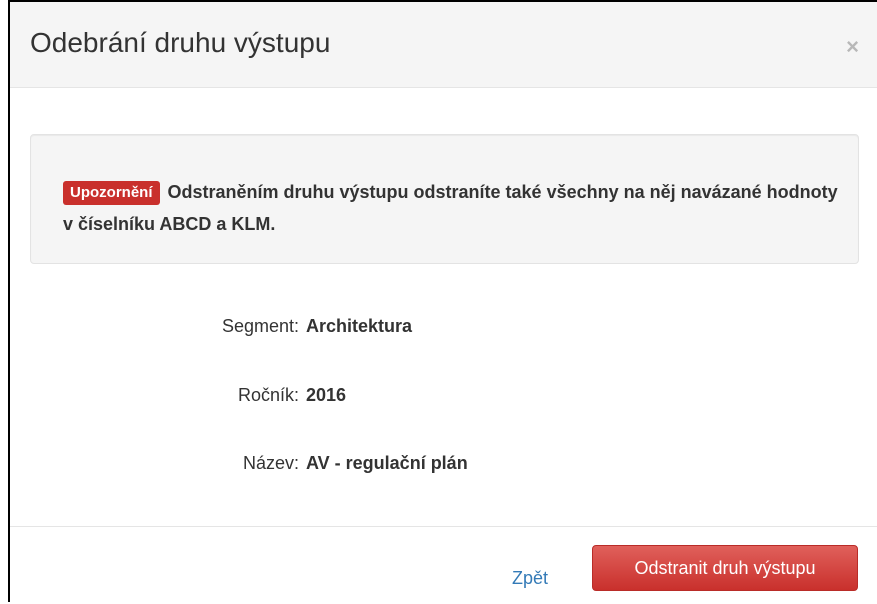 The image size is (877, 604). I want to click on warning-badge: Upozornění, so click(111, 193).